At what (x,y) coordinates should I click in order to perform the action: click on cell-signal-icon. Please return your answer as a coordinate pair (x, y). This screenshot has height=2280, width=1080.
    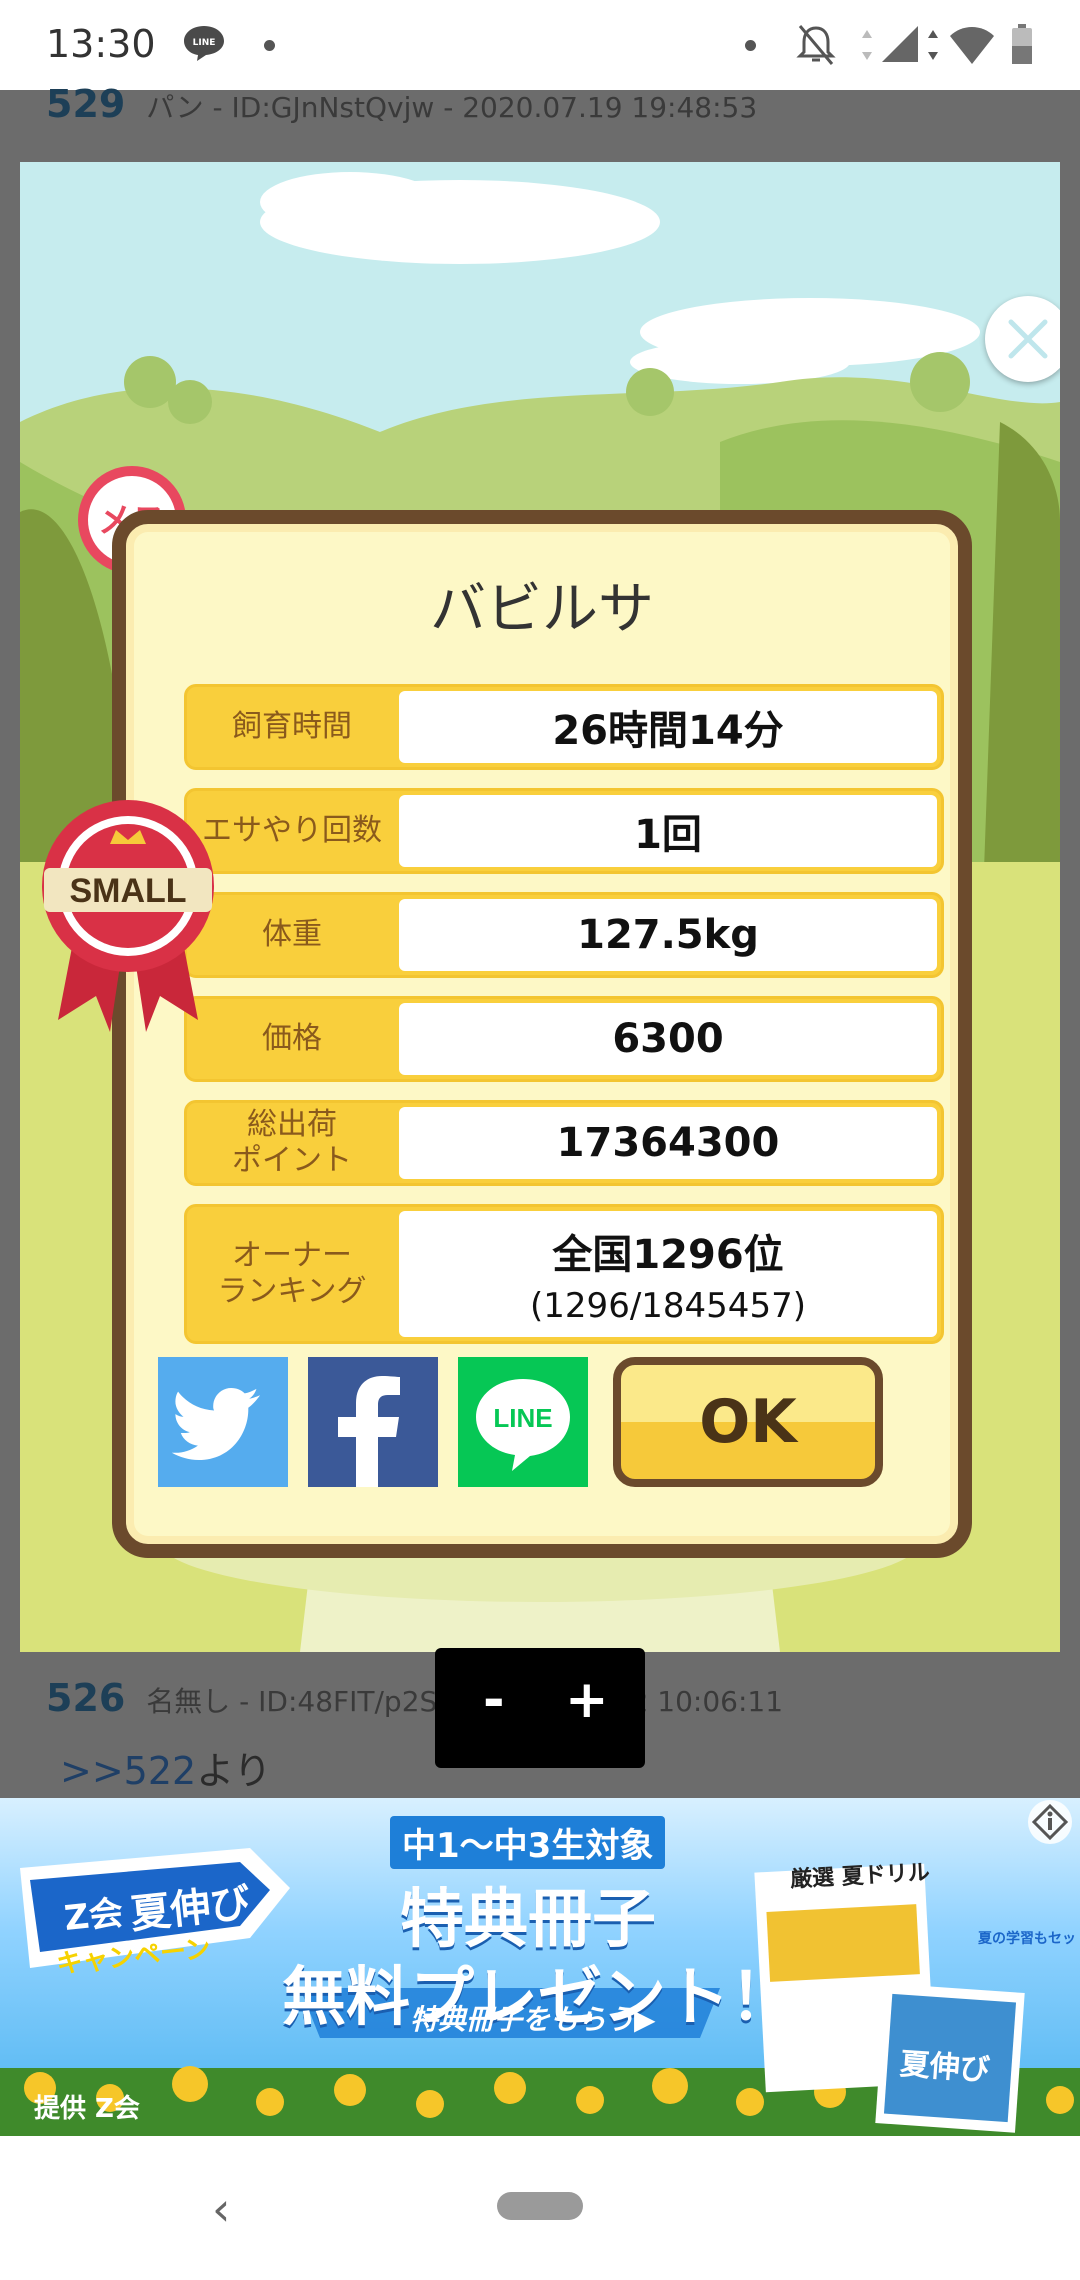
    Looking at the image, I should click on (900, 44).